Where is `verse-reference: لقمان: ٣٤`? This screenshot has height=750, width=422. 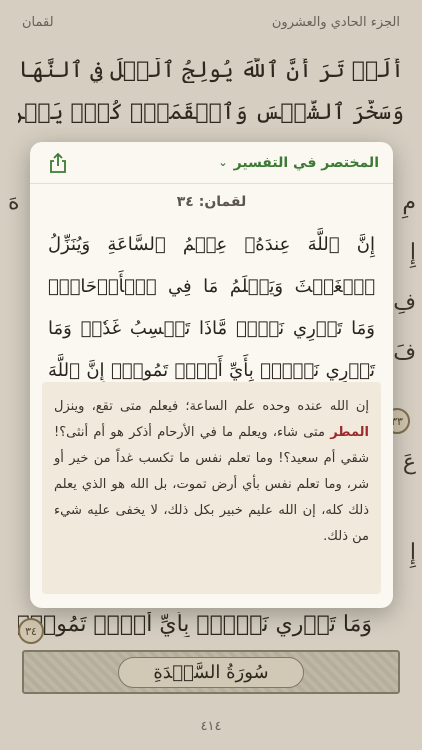 verse-reference: لقمان: ٣٤ is located at coordinates (211, 202).